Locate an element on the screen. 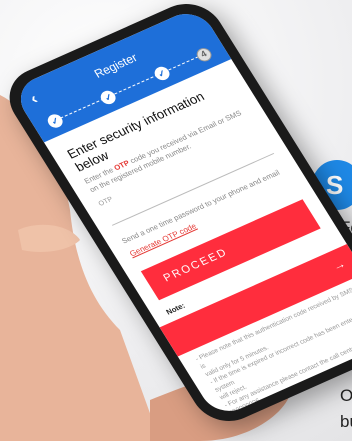 Image resolution: width=352 pixels, height=441 pixels. step-1-check-icon: ✓ is located at coordinates (55, 121).